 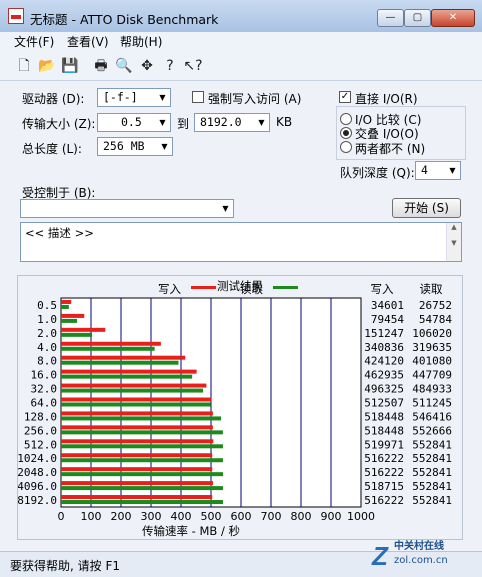 What do you see at coordinates (59, 233) in the screenshot?
I see `description-text: << 描述 >>` at bounding box center [59, 233].